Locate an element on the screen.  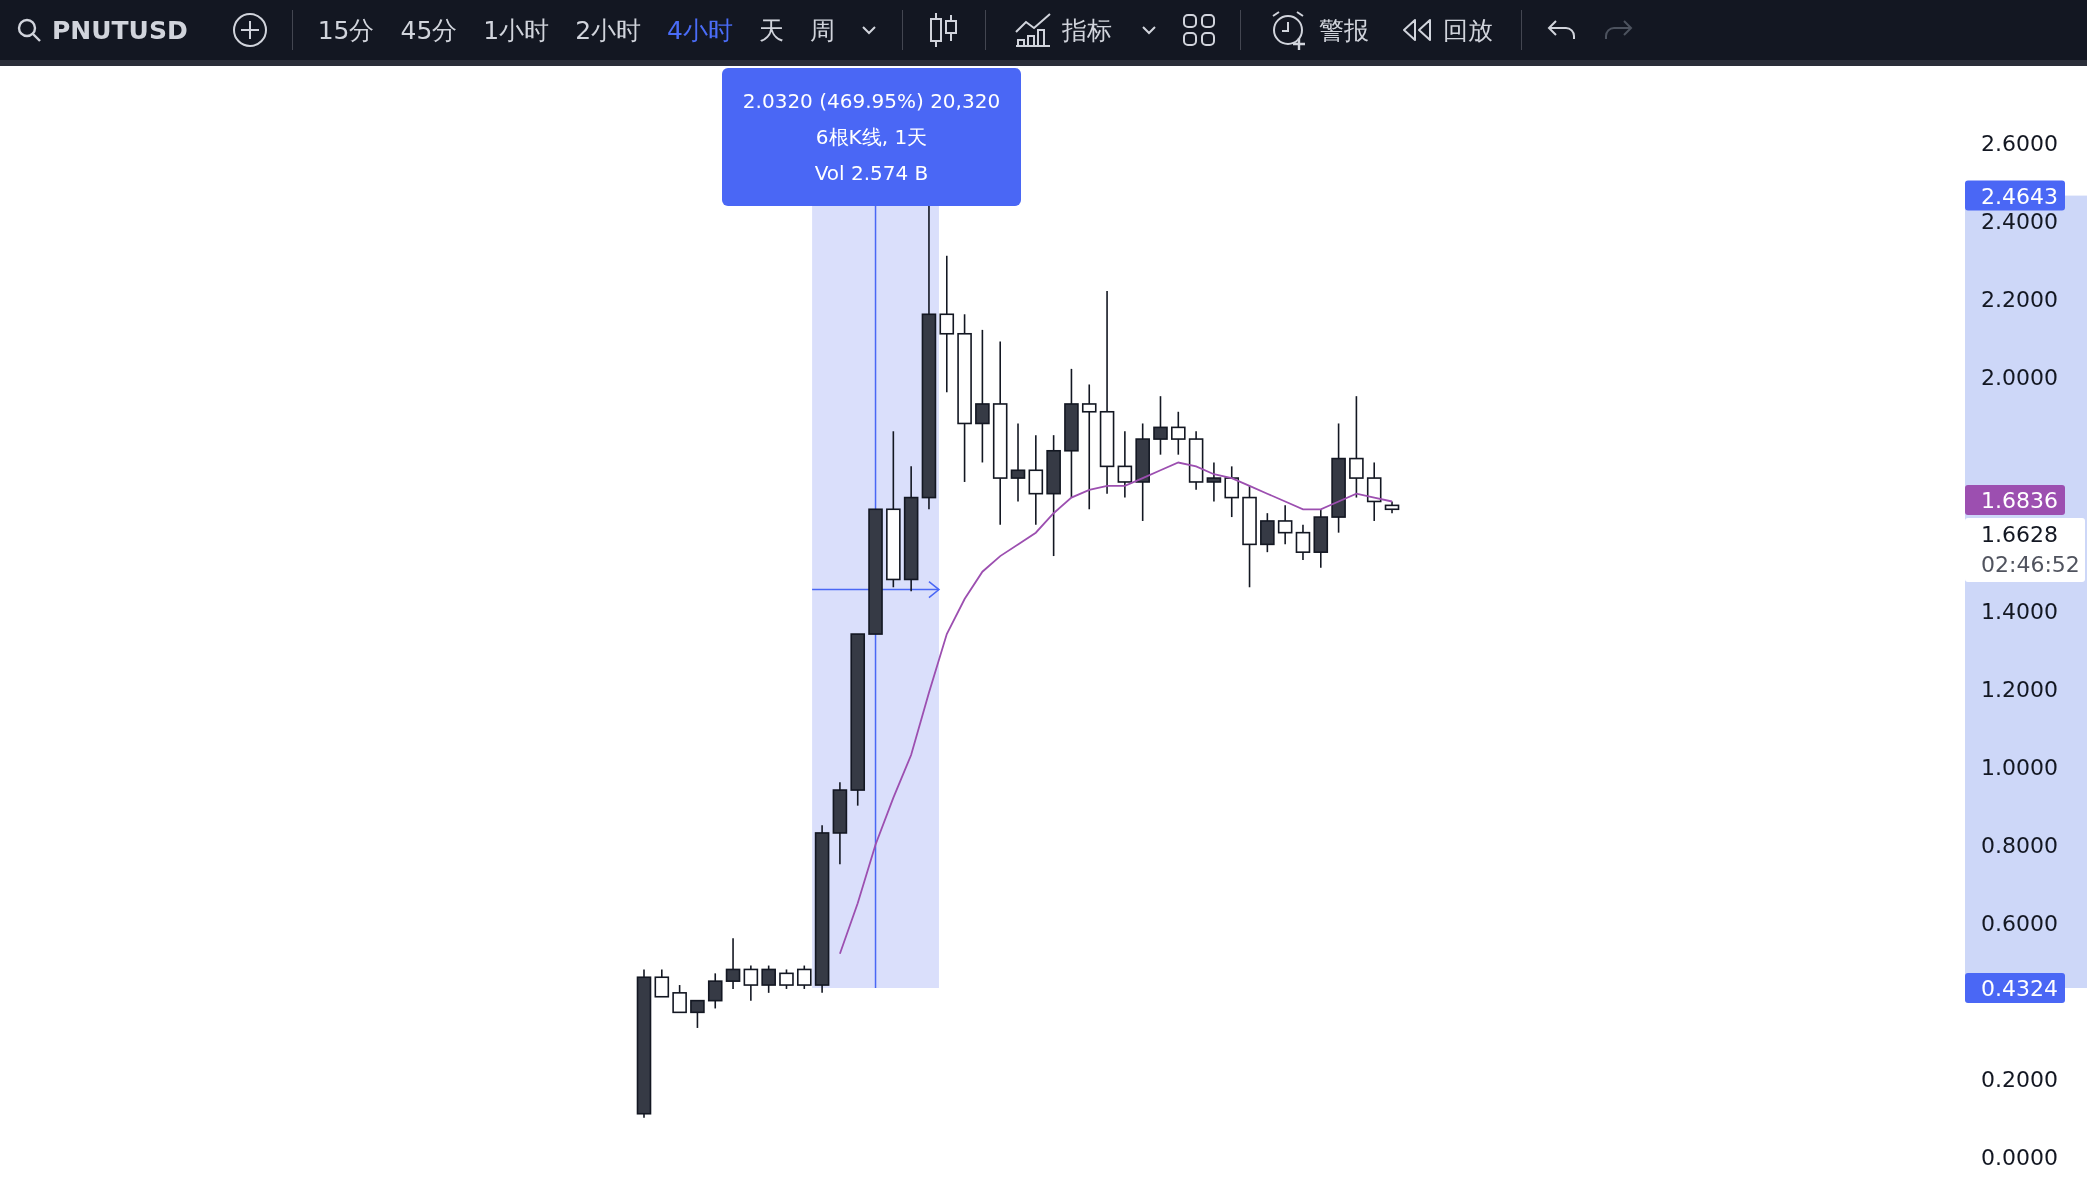
price-axis-label: 1.2000 is located at coordinates (2019, 689).